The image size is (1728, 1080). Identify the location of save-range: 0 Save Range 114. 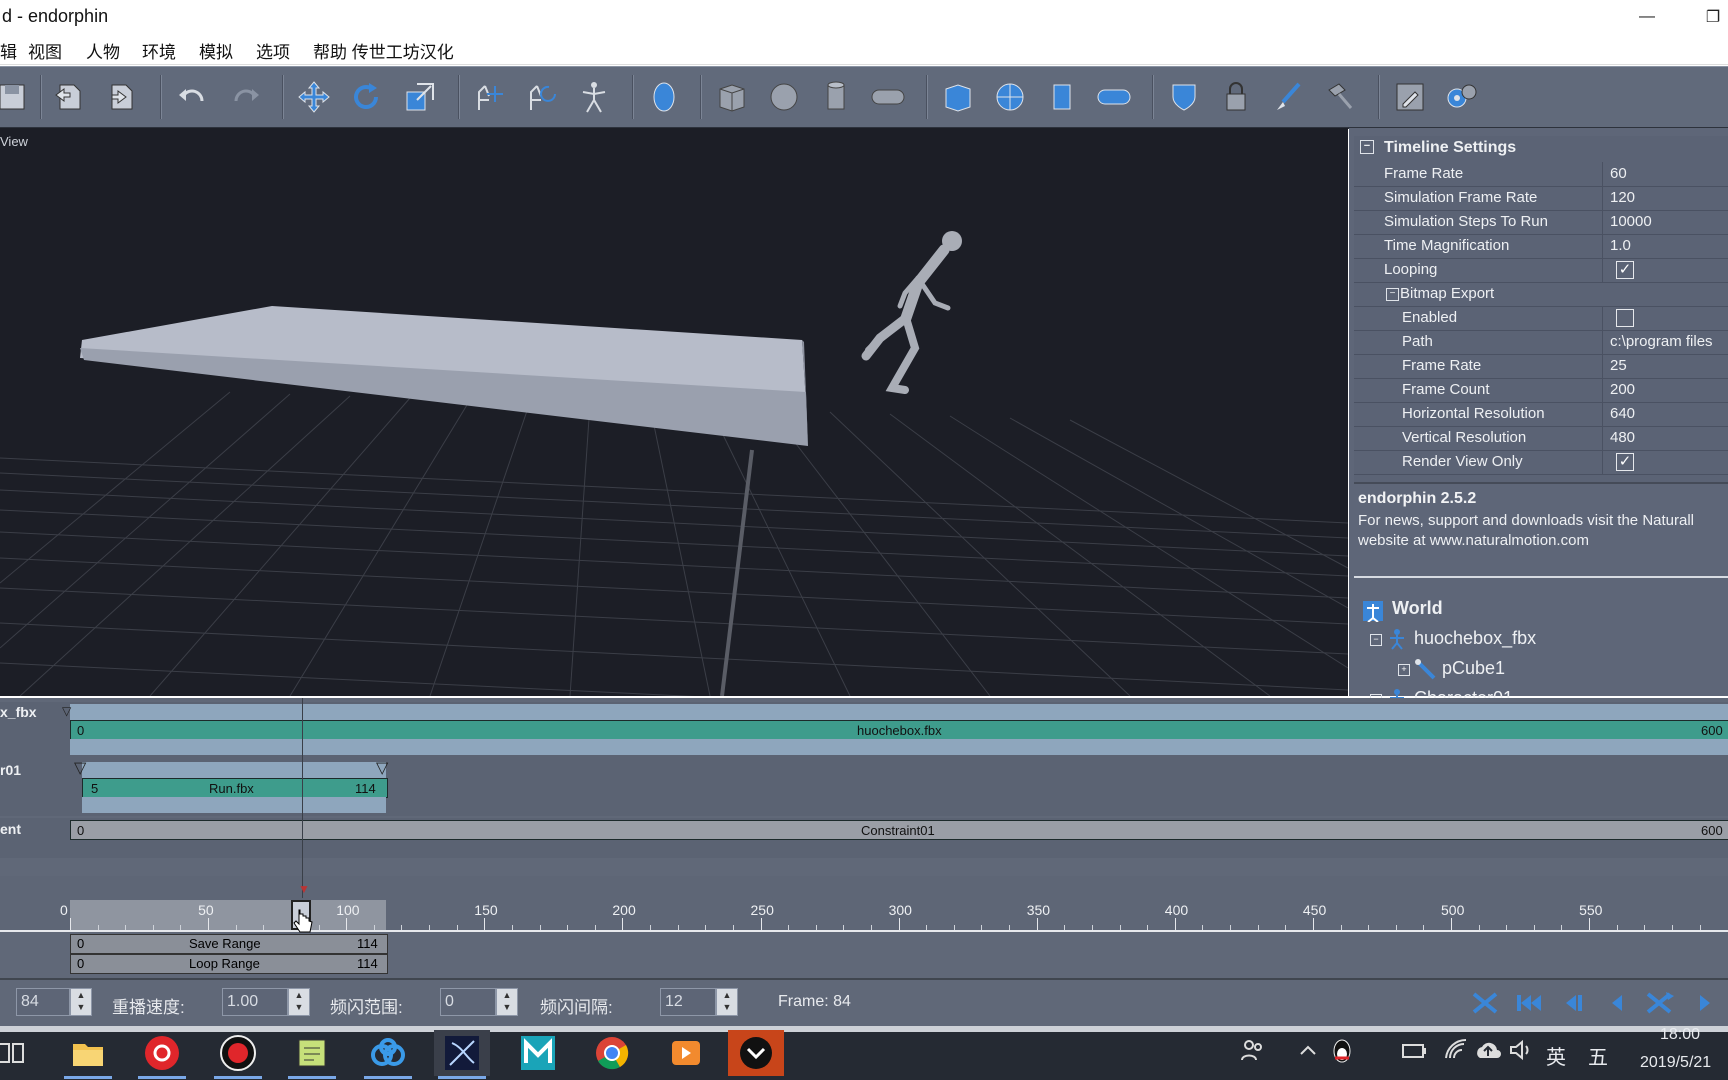
(229, 944).